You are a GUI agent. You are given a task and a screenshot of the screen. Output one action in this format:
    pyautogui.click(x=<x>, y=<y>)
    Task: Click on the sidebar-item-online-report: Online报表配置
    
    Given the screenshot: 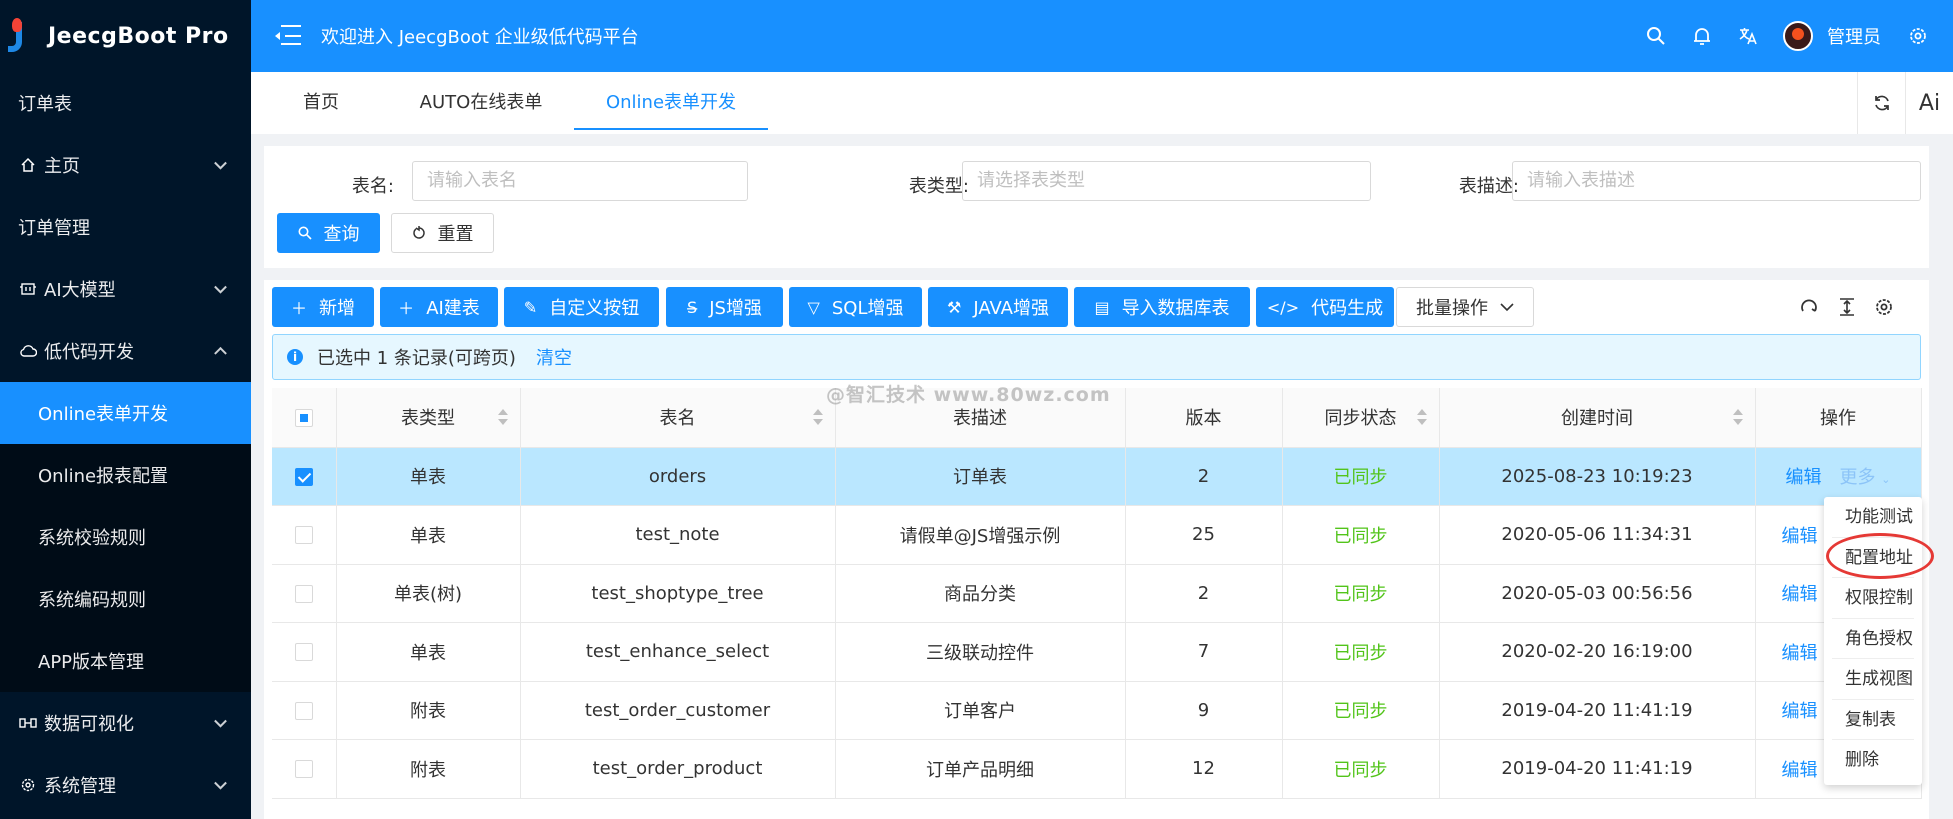 What is the action you would take?
    pyautogui.click(x=125, y=475)
    